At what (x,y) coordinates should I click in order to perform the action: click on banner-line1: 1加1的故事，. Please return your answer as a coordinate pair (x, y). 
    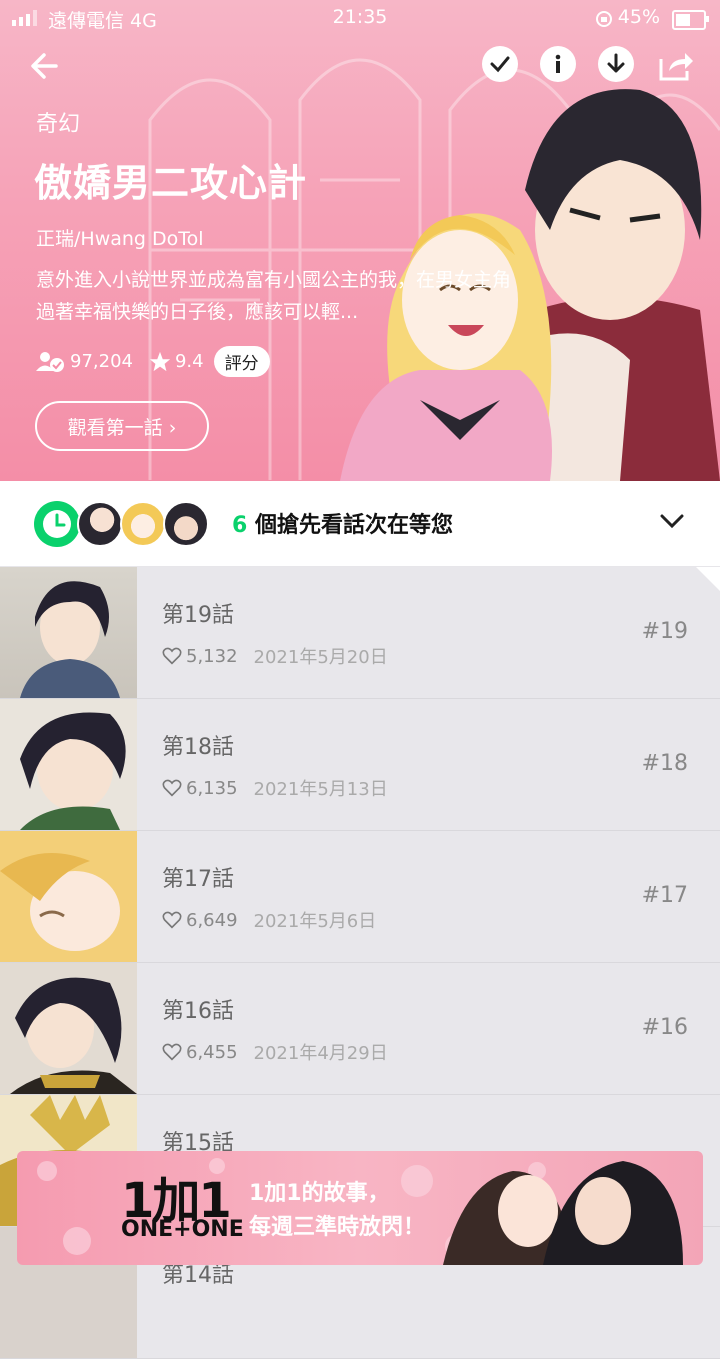
    Looking at the image, I should click on (319, 1193).